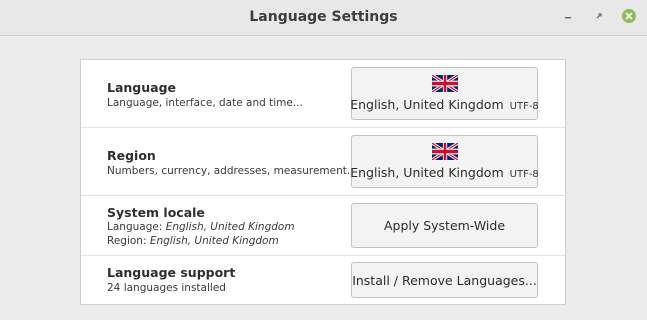 This screenshot has height=320, width=647. I want to click on maximize-icon, so click(599, 16).